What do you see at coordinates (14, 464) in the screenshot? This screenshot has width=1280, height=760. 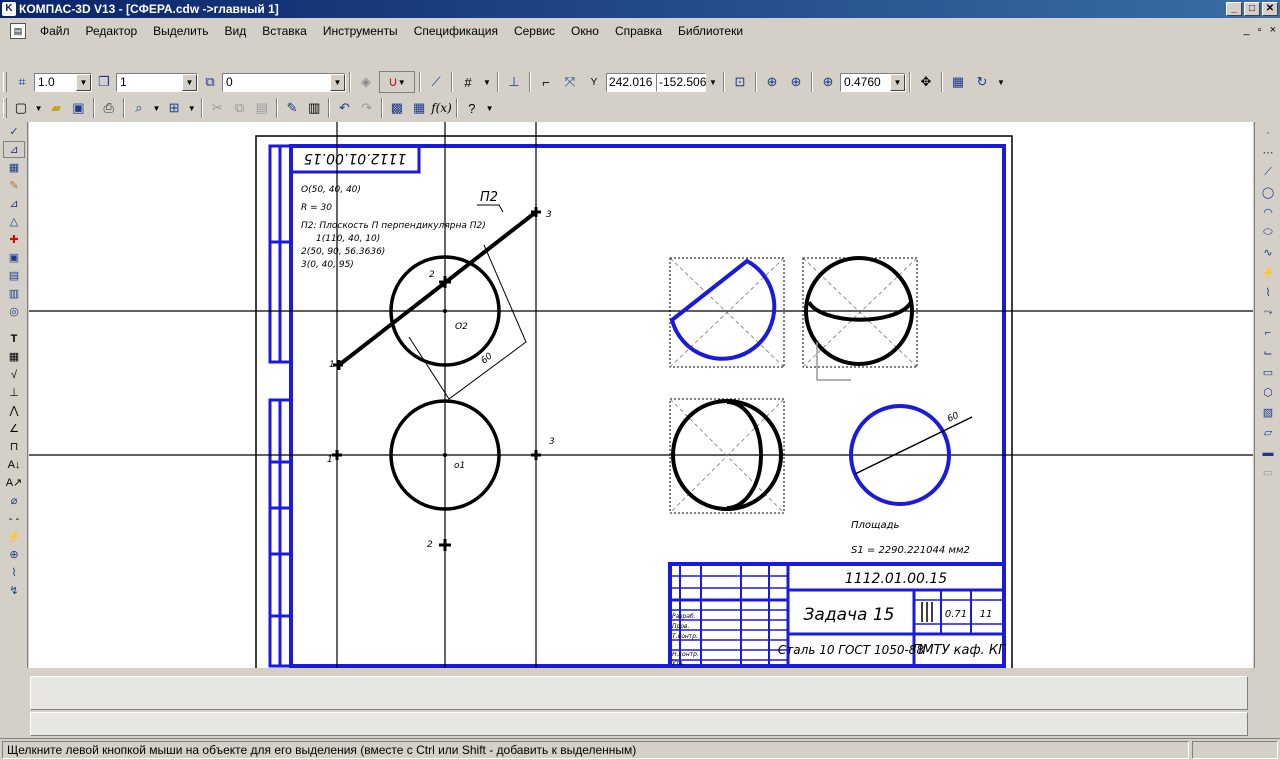 I see `cut-line-icon: A↓` at bounding box center [14, 464].